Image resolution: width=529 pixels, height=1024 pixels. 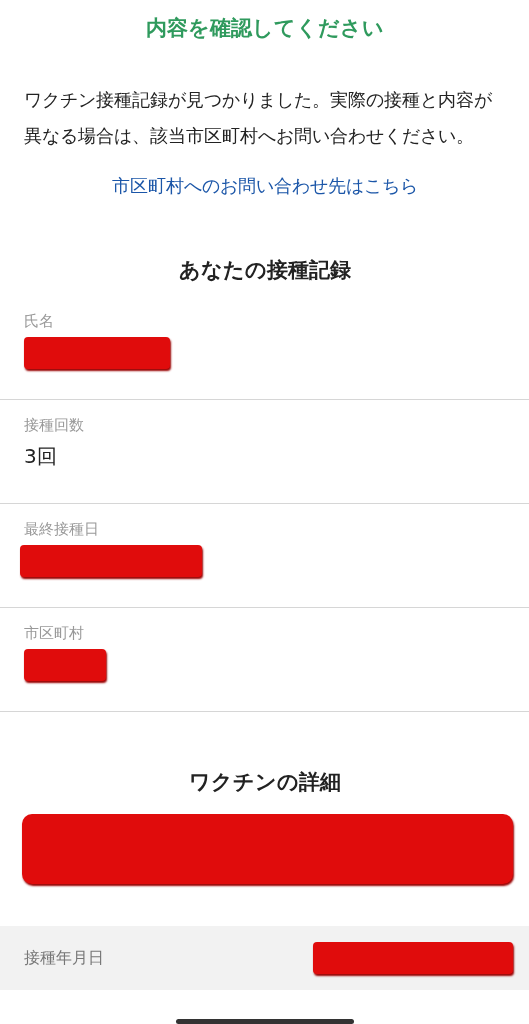 I want to click on field-label: 氏名, so click(x=39, y=321).